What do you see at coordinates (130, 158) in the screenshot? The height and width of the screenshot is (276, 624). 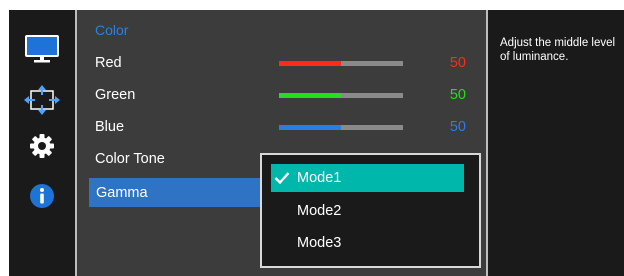 I see `color-tone-label: Color Tone` at bounding box center [130, 158].